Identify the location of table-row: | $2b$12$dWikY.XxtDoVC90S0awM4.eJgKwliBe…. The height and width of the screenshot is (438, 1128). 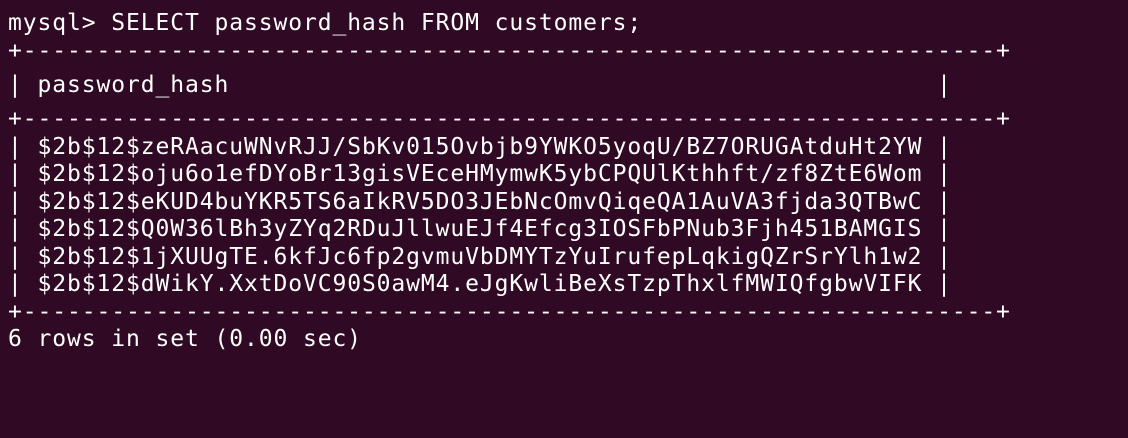
(480, 284).